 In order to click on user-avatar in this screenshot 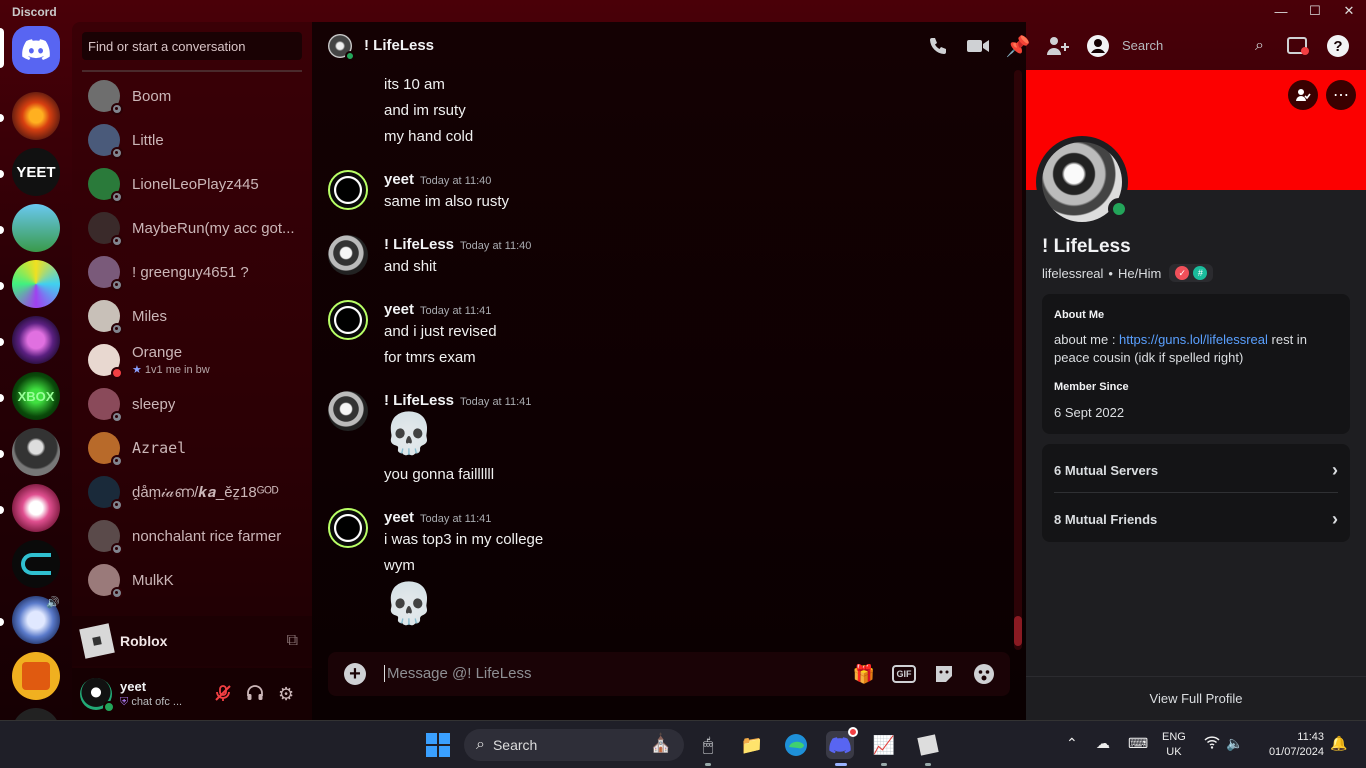, I will do `click(97, 695)`.